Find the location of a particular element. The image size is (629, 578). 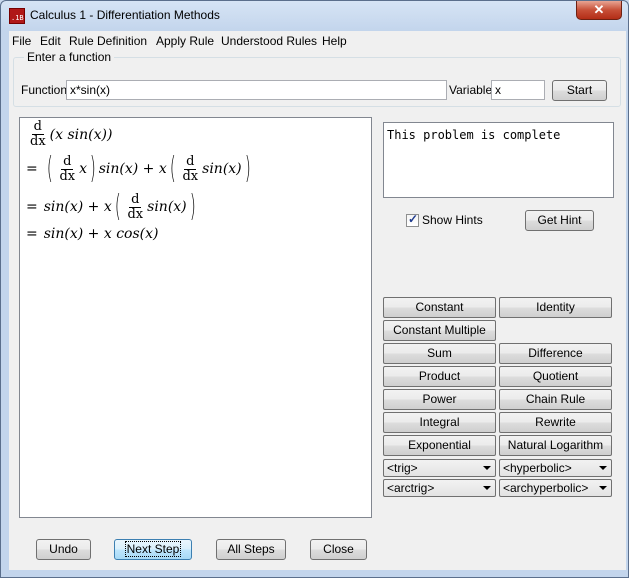

step-3-sinx: sin(x) is located at coordinates (167, 207).